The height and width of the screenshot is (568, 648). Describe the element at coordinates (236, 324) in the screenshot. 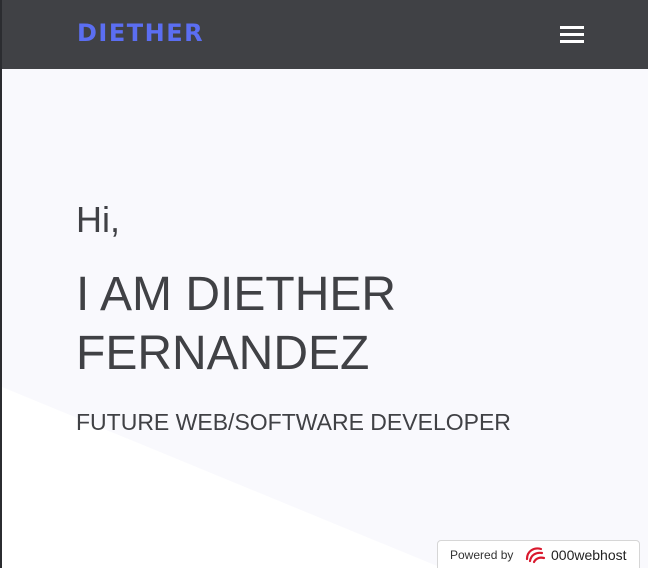

I see `hero-headline: I AM DIETHER FERNANDEZ` at that location.